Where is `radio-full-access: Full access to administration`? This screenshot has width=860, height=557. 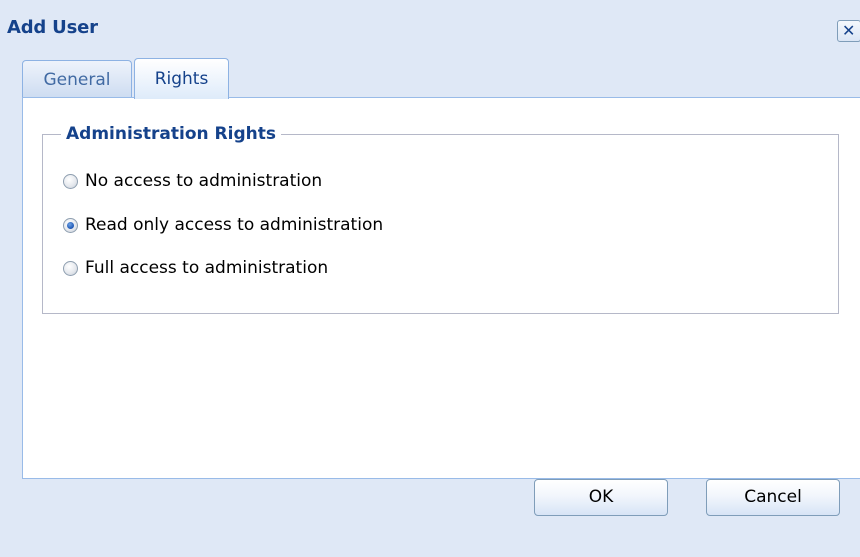 radio-full-access: Full access to administration is located at coordinates (195, 268).